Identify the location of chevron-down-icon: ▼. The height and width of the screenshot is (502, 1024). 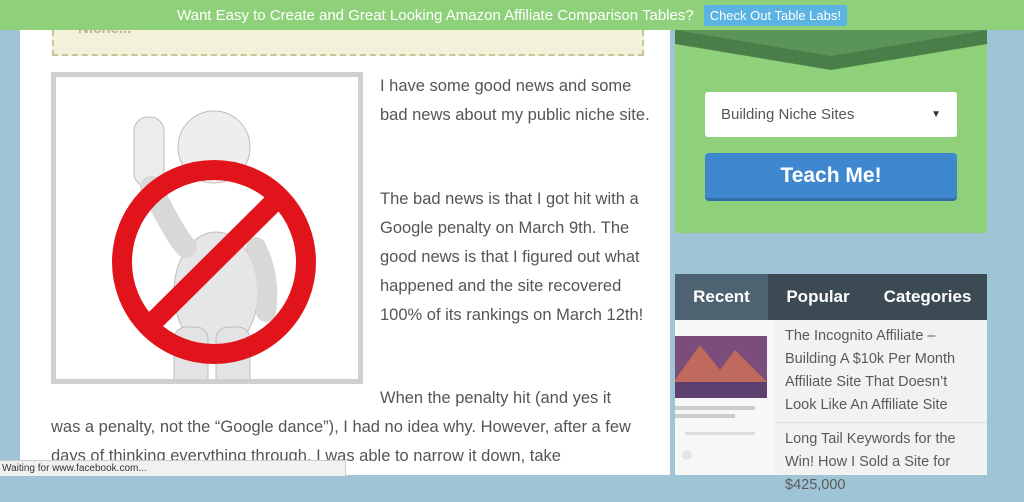
(936, 114).